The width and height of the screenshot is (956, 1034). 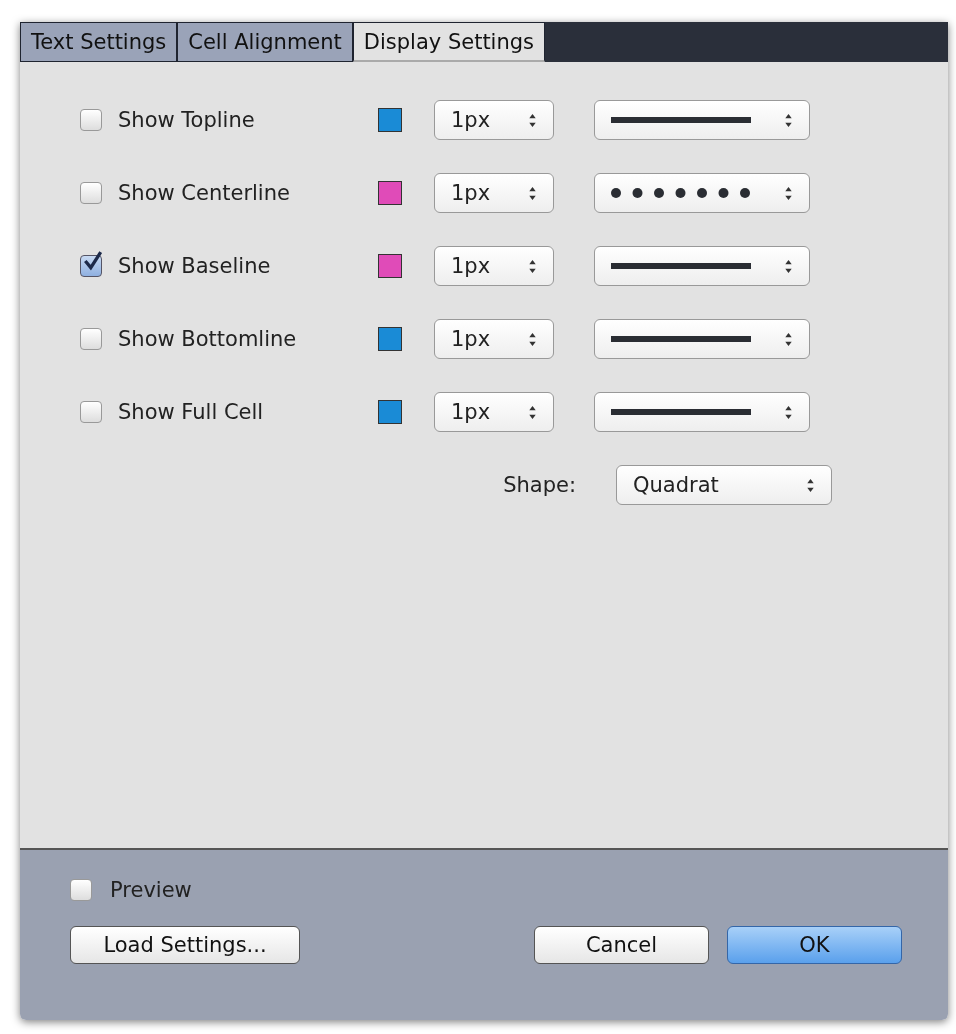 I want to click on checkmark-icon, so click(x=93, y=261).